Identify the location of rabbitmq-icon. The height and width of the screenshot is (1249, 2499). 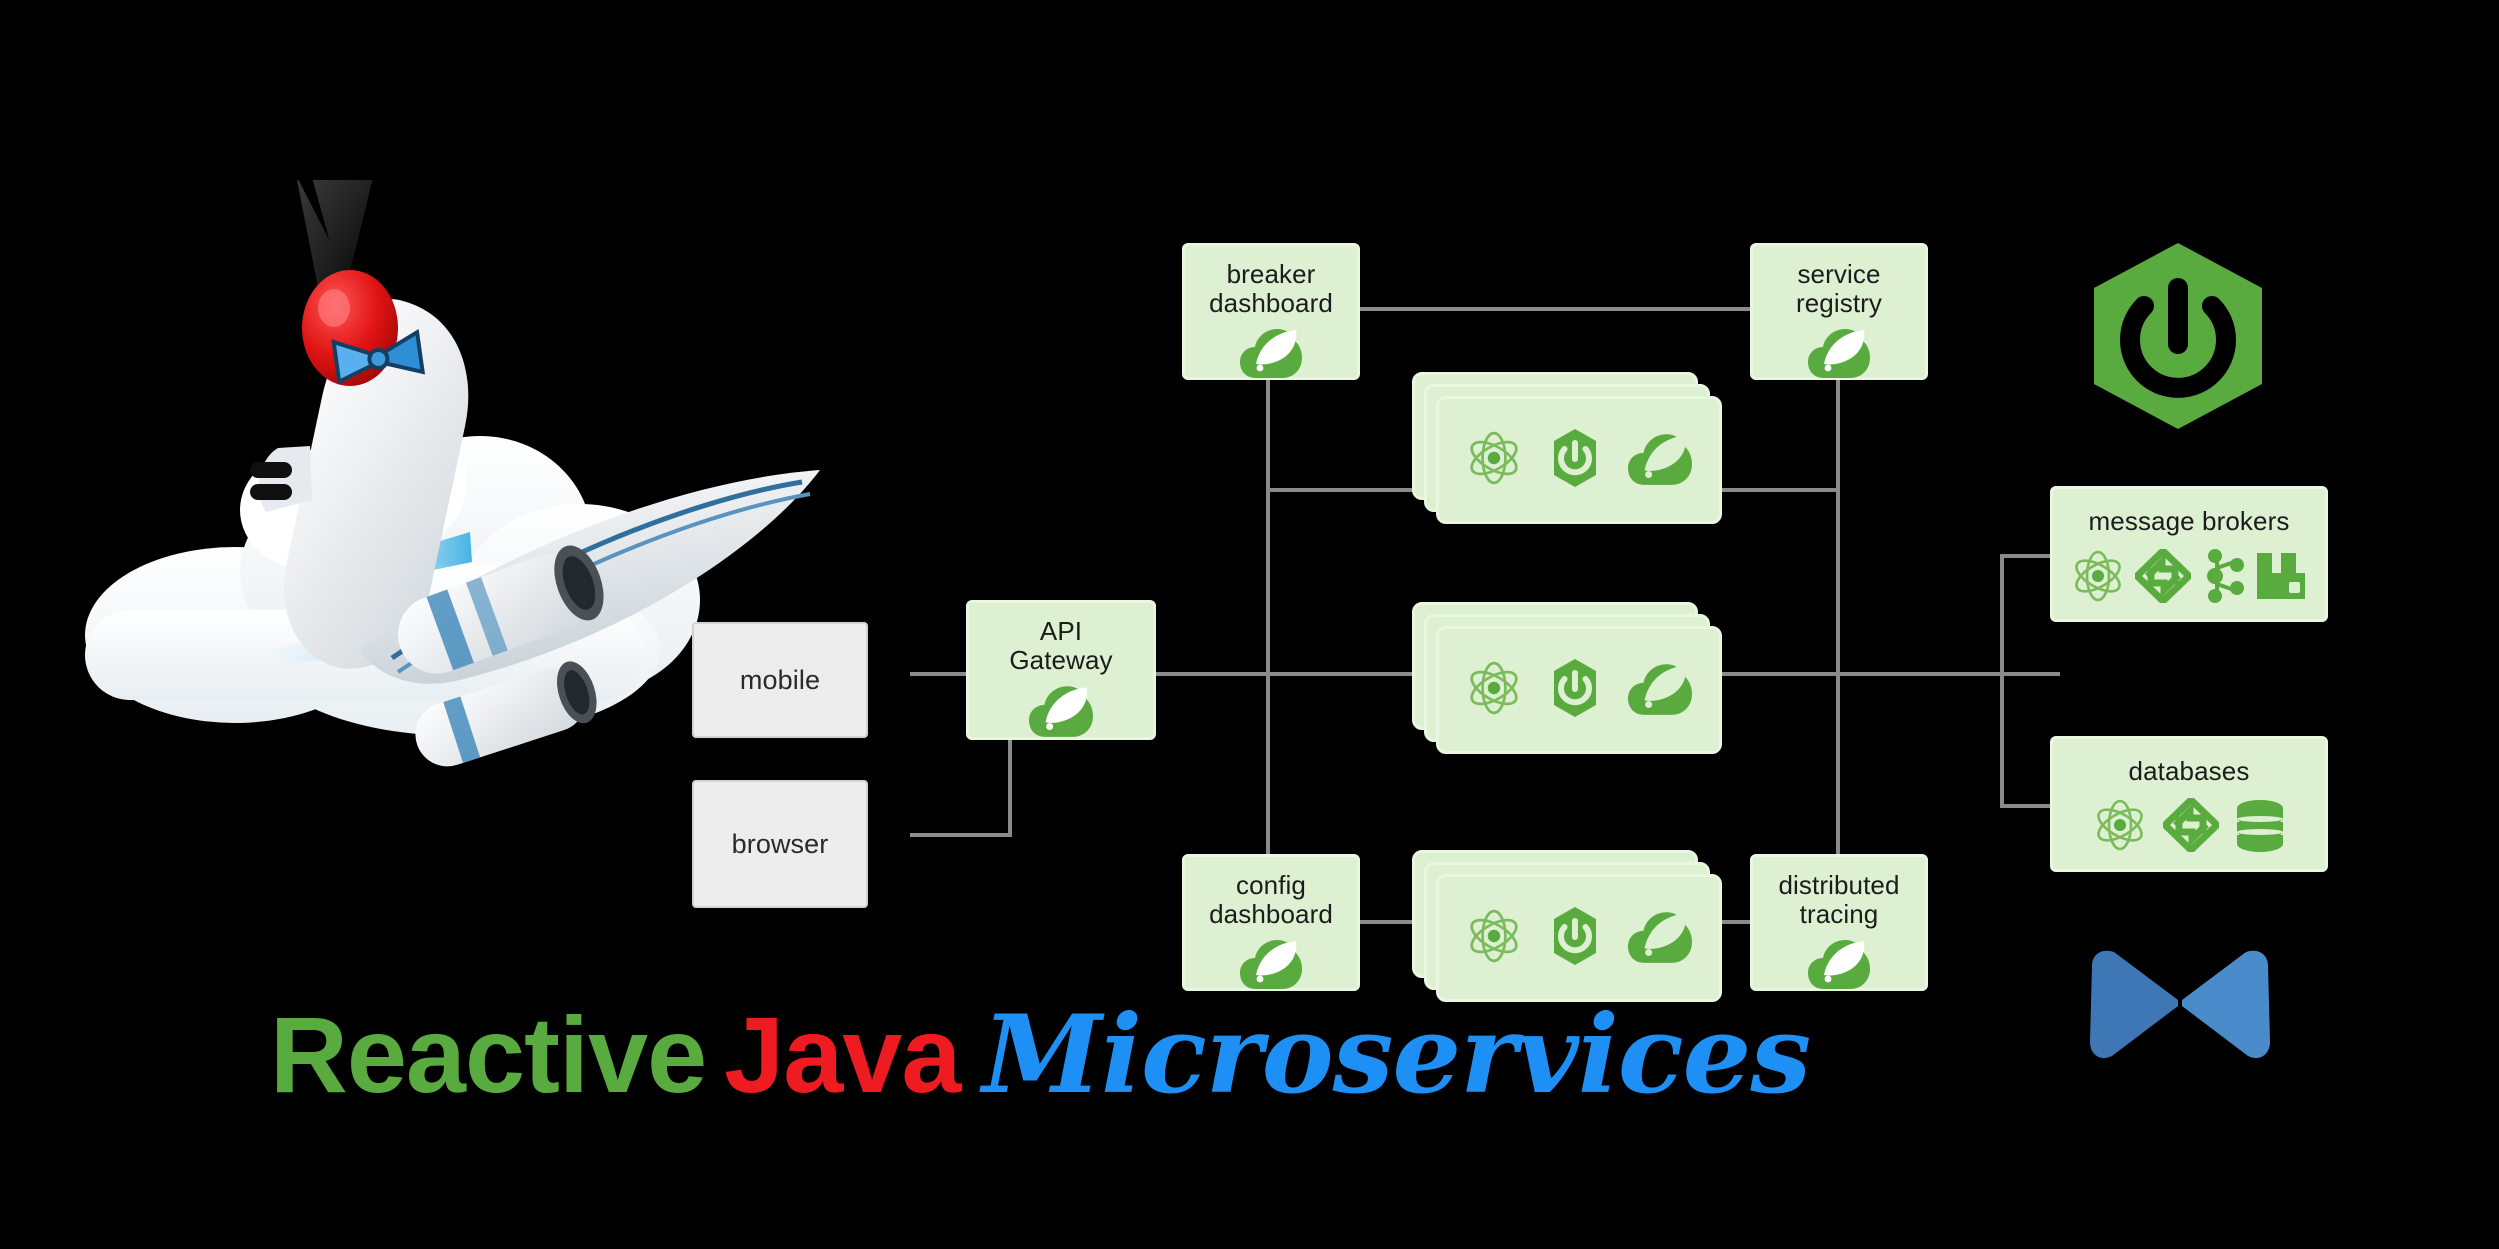
(2281, 578).